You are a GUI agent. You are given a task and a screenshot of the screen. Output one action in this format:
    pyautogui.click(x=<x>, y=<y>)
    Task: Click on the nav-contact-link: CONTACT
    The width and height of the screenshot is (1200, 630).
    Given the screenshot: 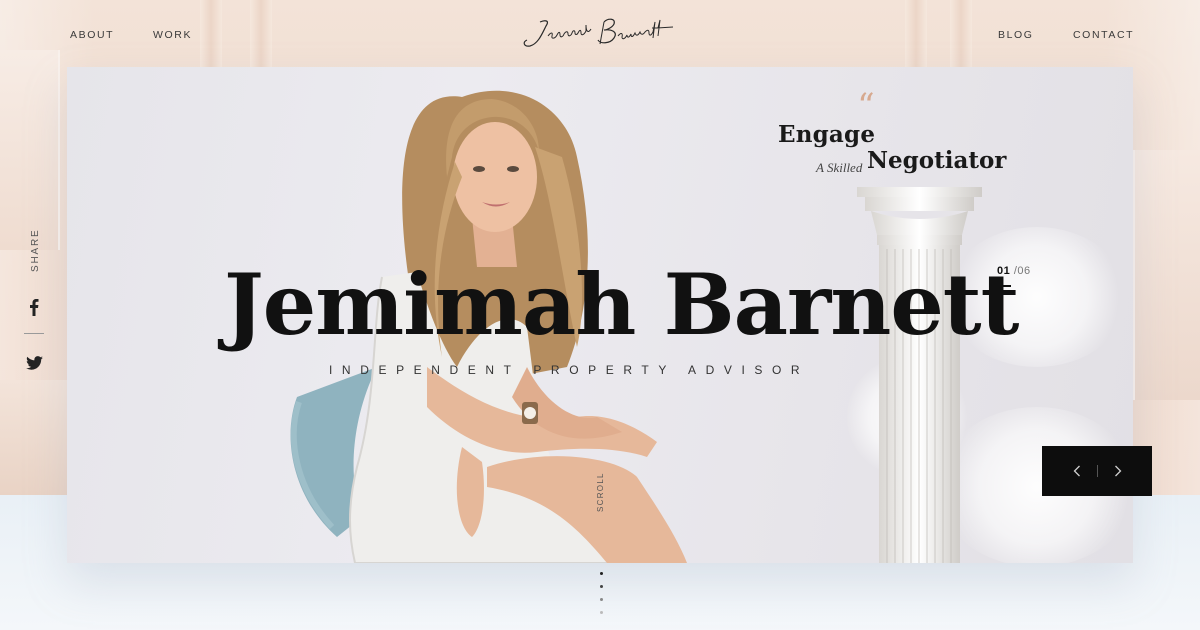 What is the action you would take?
    pyautogui.click(x=1103, y=35)
    